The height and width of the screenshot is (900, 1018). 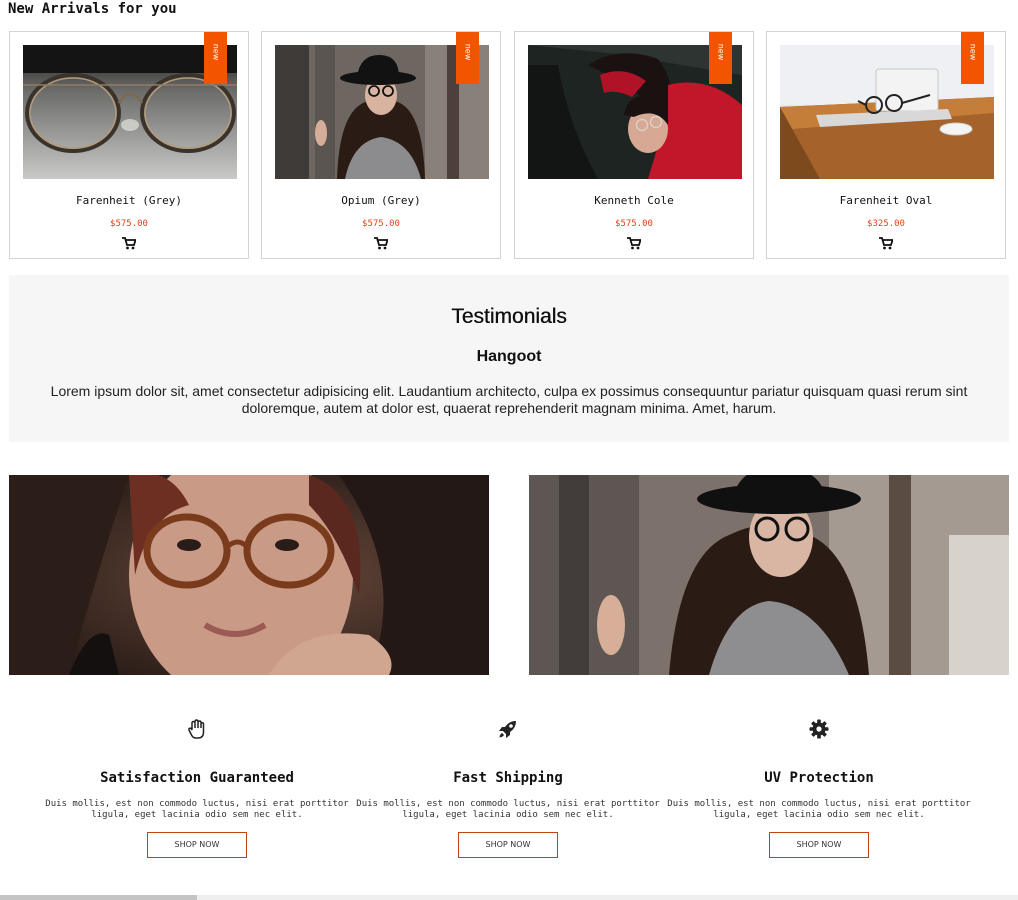 What do you see at coordinates (508, 778) in the screenshot?
I see `feature-title: Fast Shipping` at bounding box center [508, 778].